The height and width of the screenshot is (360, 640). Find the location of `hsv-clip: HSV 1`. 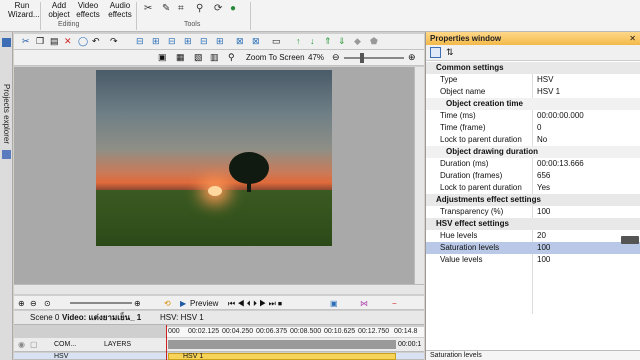

hsv-clip: HSV 1 is located at coordinates (282, 356).